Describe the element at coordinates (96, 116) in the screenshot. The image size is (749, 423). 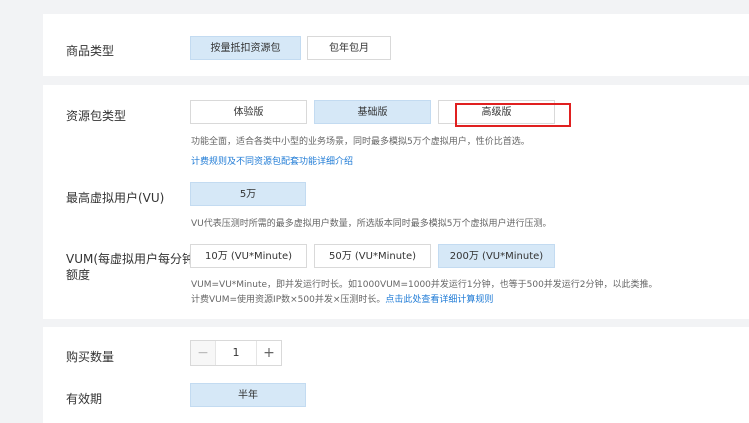
I see `package-type-label: 资源包类型` at that location.